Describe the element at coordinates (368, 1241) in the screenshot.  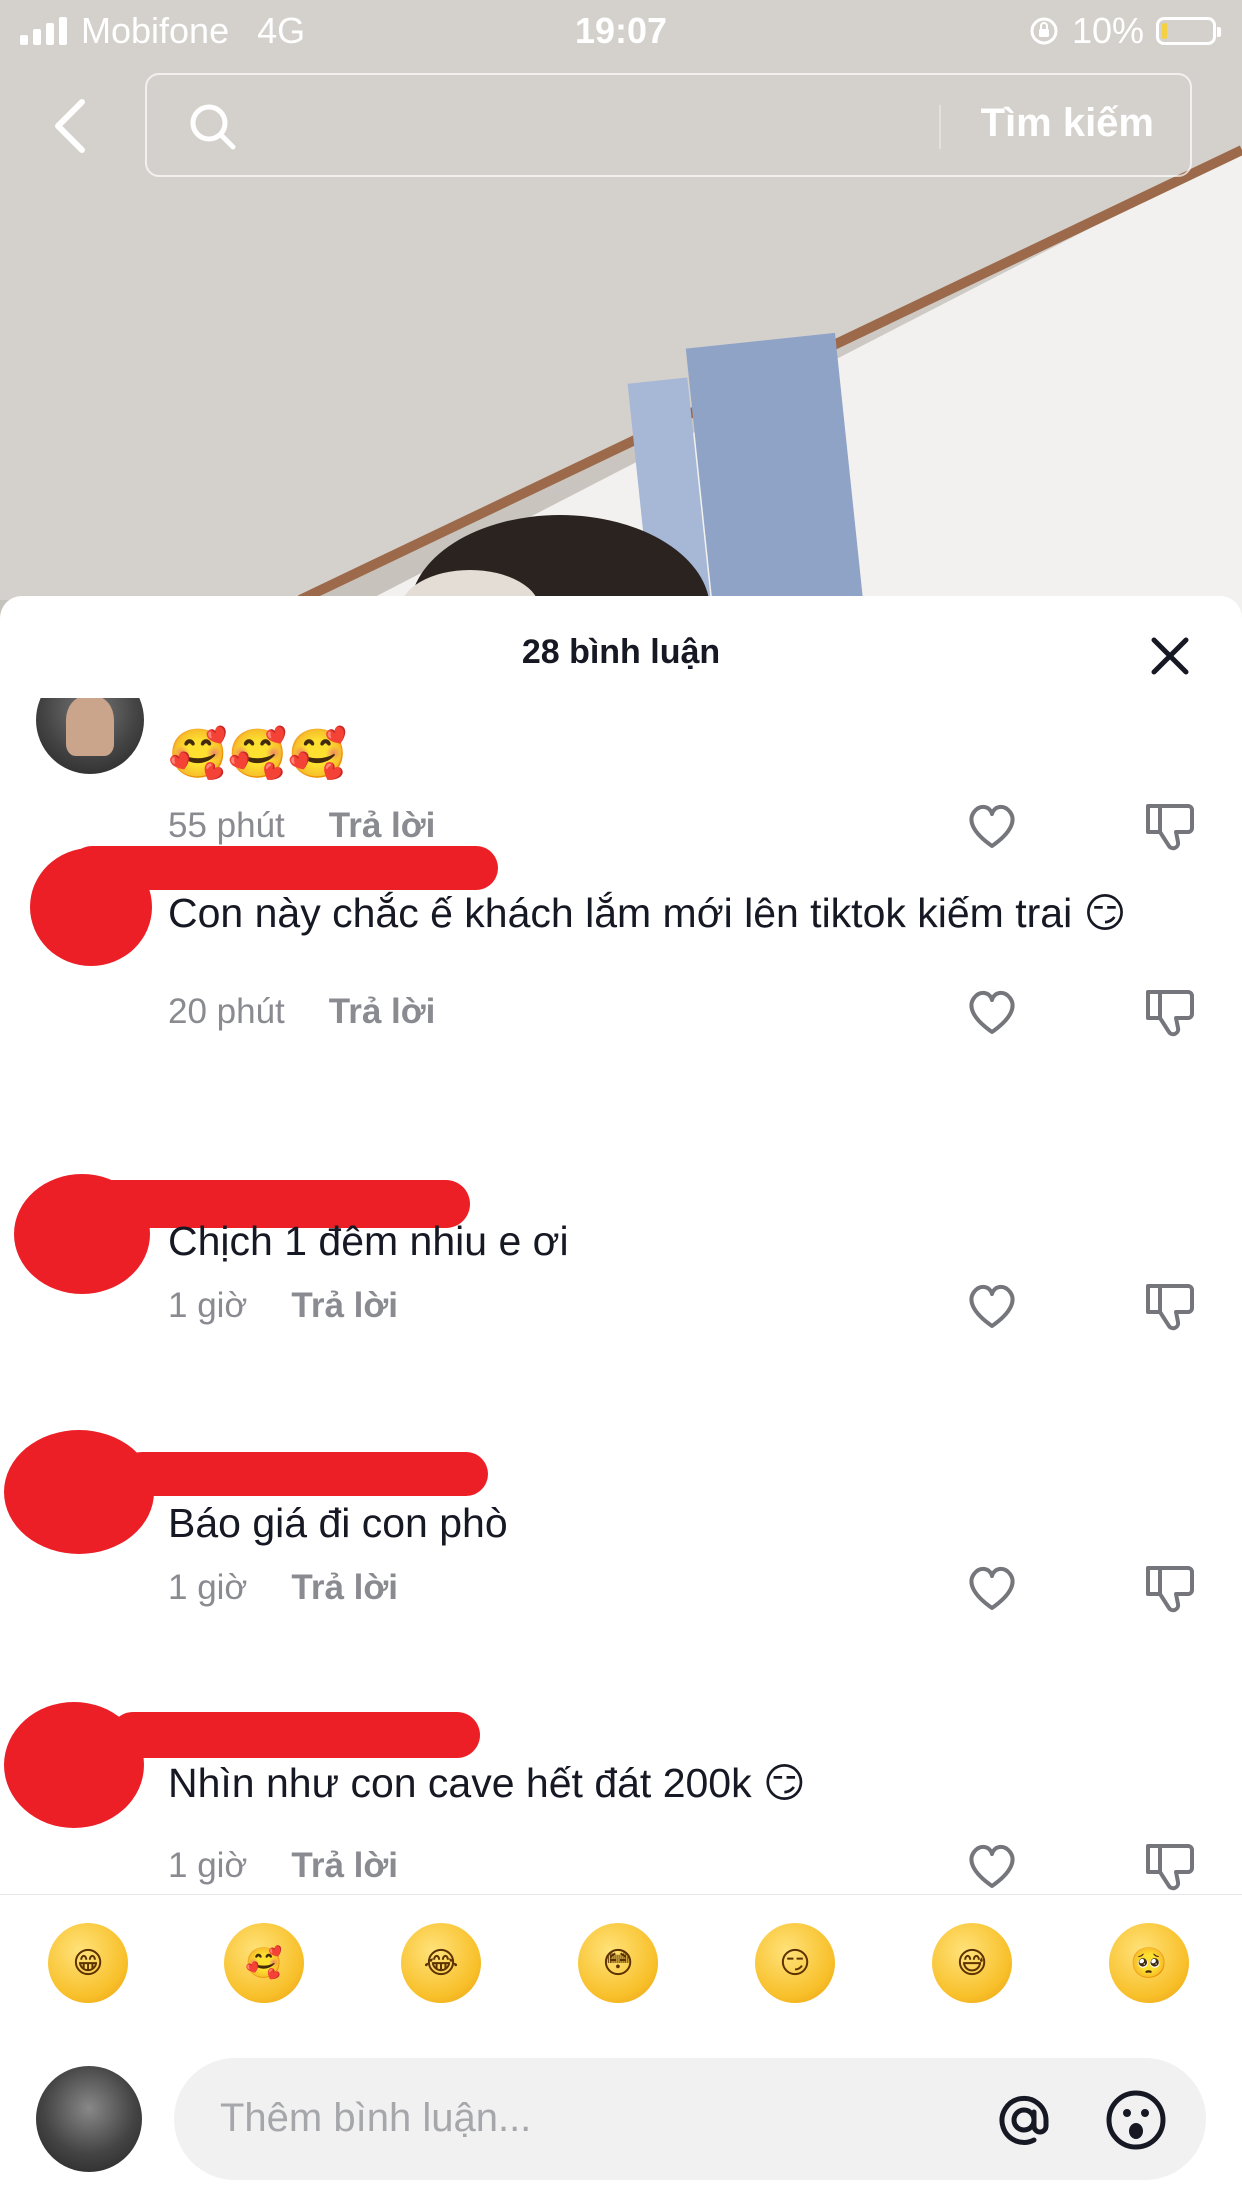
I see `comment-text: Chịch 1 đêm nhiu e ơi` at that location.